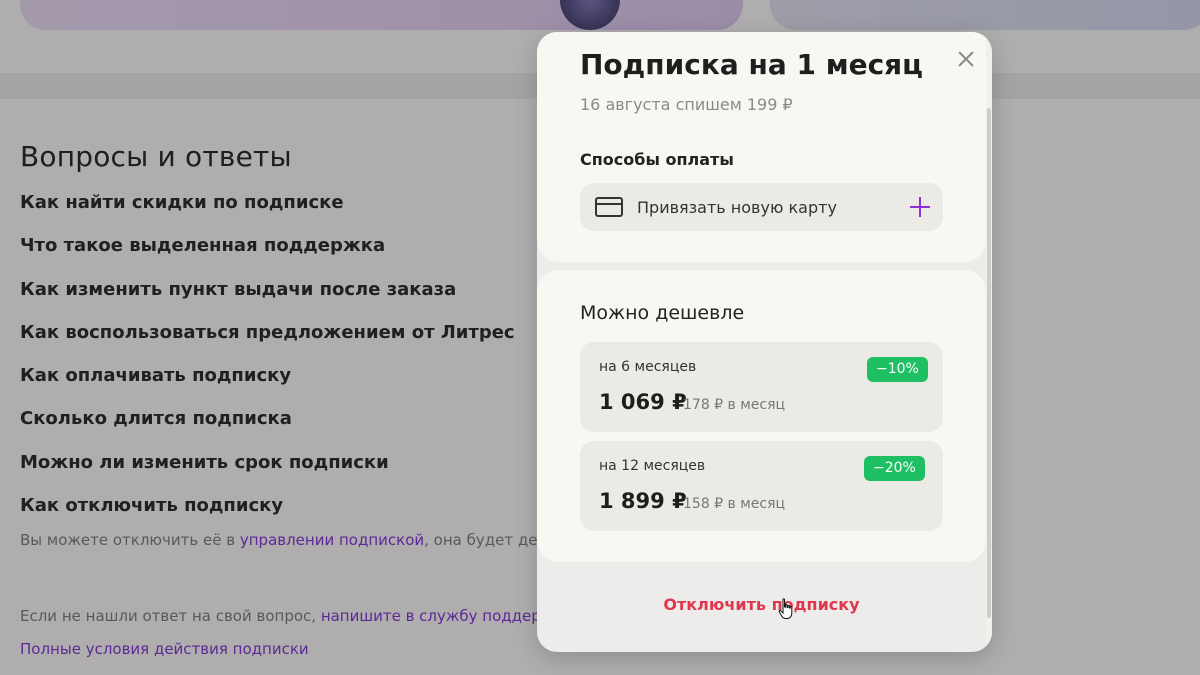  I want to click on offer-period: на 6 месяцев, so click(648, 367).